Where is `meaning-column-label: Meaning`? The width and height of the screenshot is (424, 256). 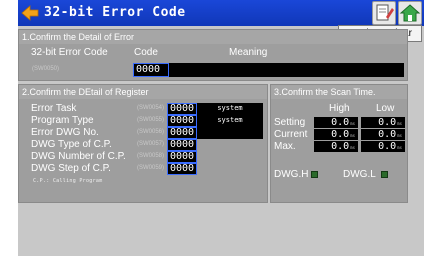
meaning-column-label: Meaning is located at coordinates (248, 52).